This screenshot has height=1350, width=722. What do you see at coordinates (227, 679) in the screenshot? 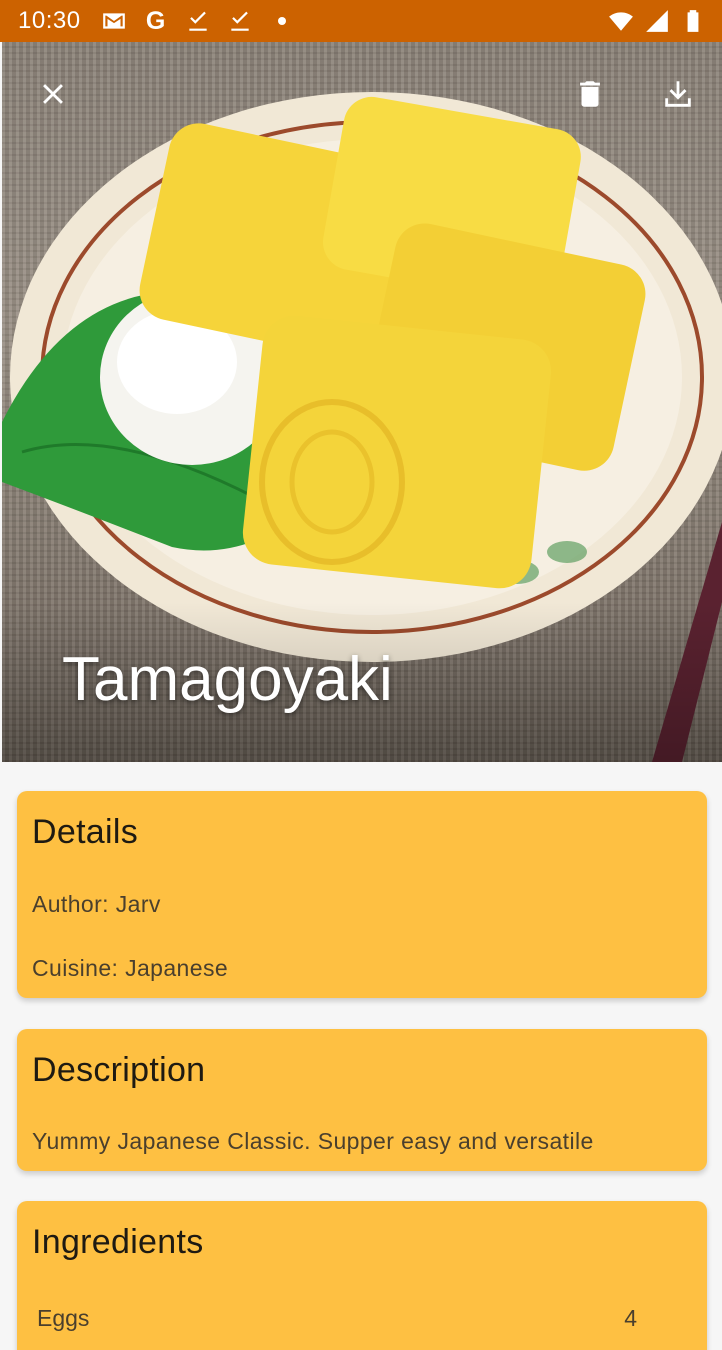
I see `recipe-title: Tamagoyaki` at bounding box center [227, 679].